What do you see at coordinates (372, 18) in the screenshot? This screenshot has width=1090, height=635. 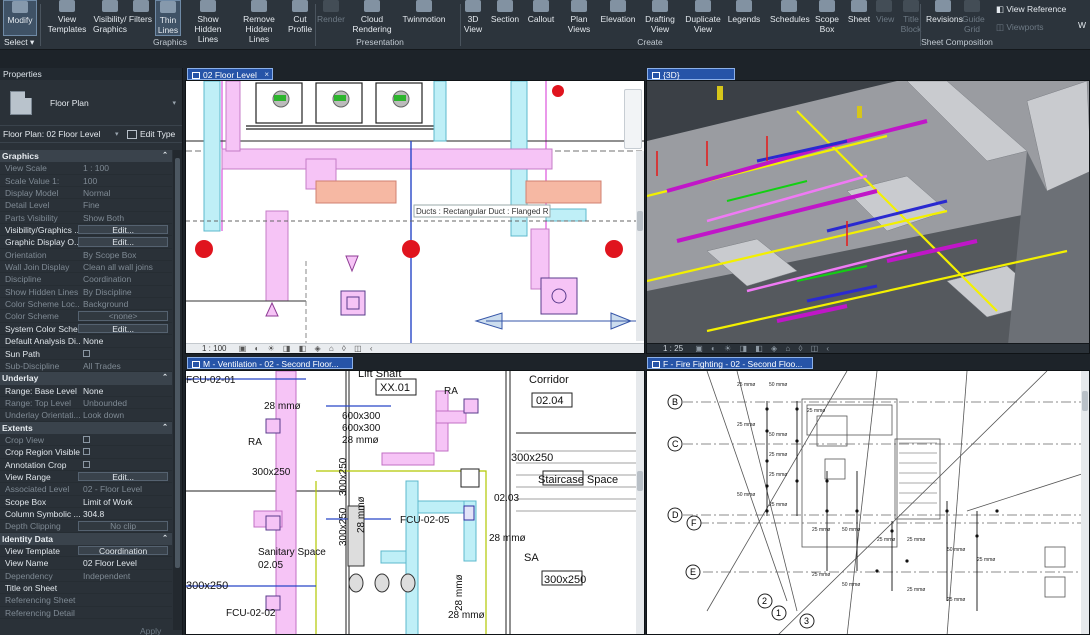 I see `cloud-rendering-button: Cloud Rendering` at bounding box center [372, 18].